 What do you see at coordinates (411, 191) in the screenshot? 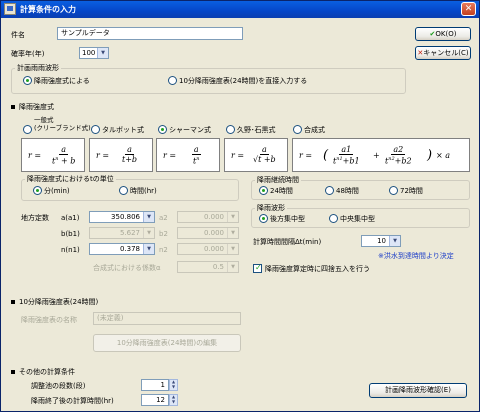
I see `duration-72h-label: 72時間` at bounding box center [411, 191].